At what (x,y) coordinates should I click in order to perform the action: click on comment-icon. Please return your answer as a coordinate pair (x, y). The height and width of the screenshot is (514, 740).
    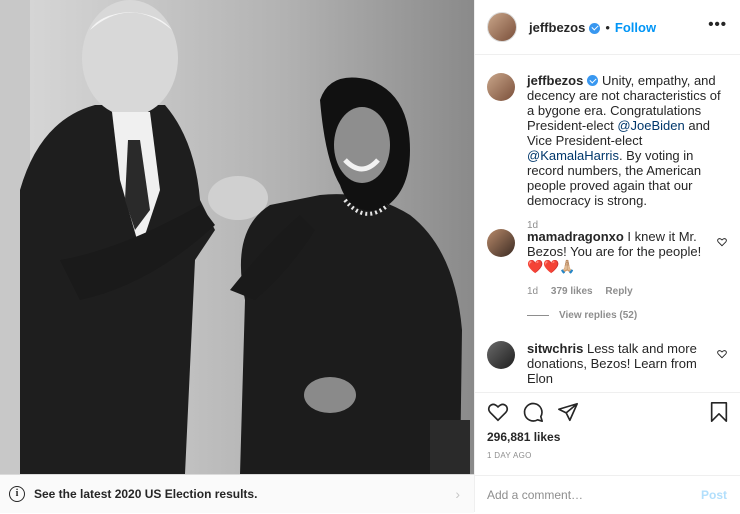
    Looking at the image, I should click on (533, 412).